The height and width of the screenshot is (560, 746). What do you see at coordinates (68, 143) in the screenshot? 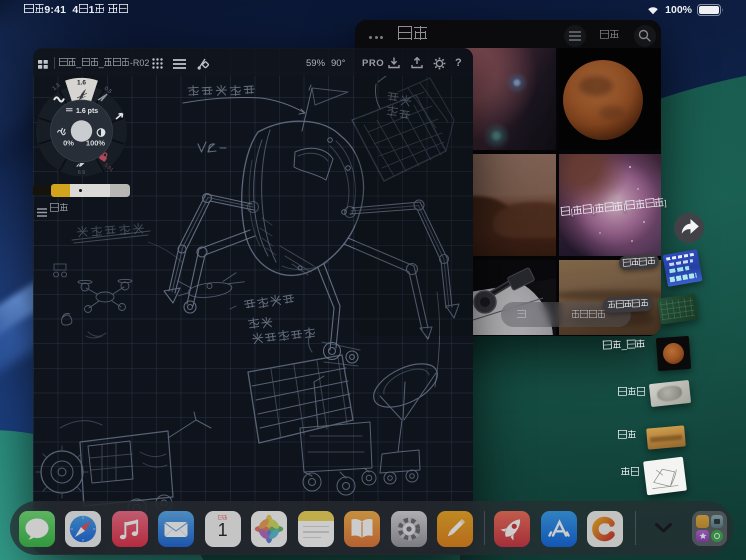
I see `svg-text: 0%` at bounding box center [68, 143].